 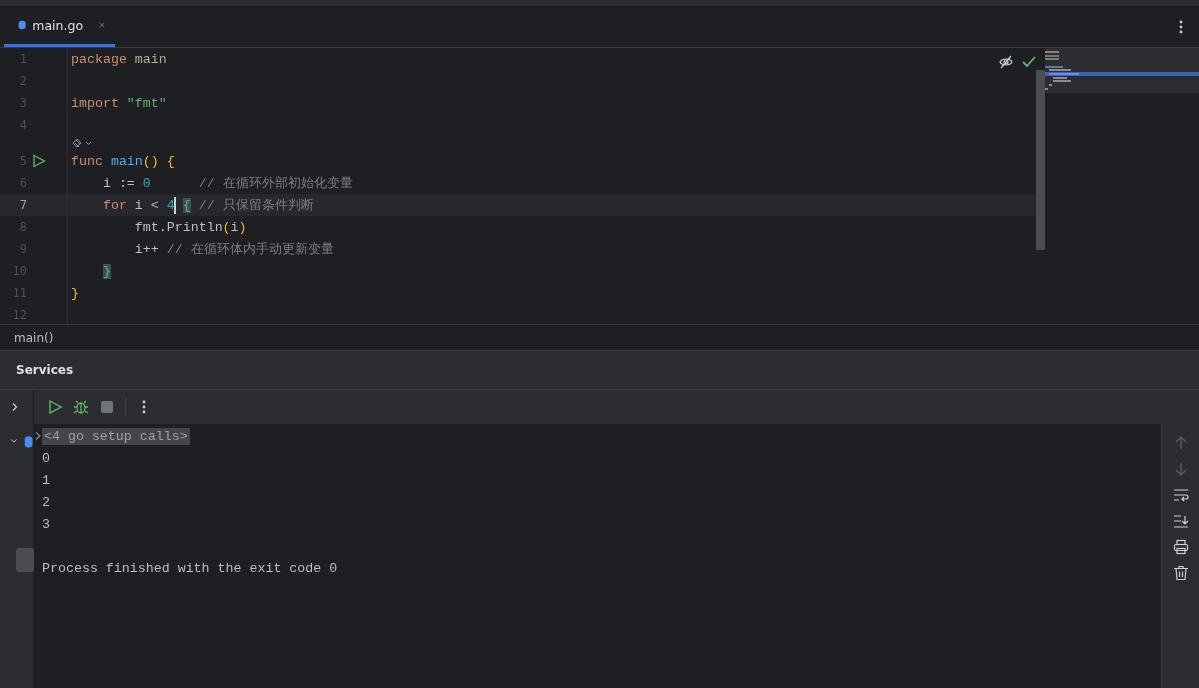 What do you see at coordinates (190, 568) in the screenshot?
I see `console-line: Process finished with the exit code 0` at bounding box center [190, 568].